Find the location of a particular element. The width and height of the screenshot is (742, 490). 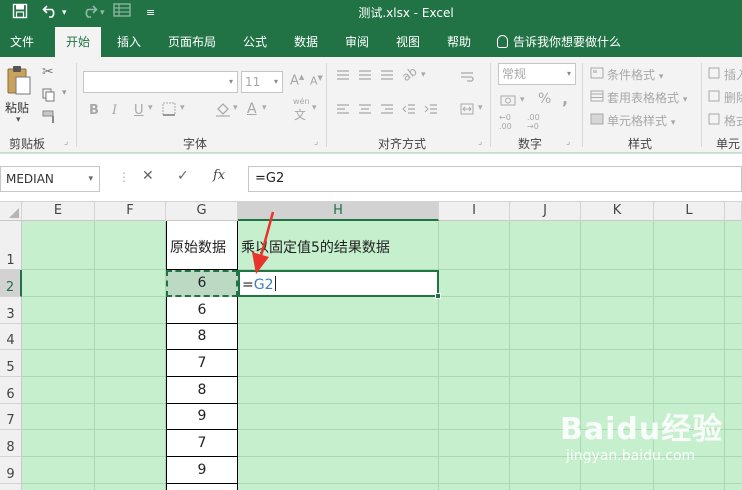

cell-g3: 6 is located at coordinates (202, 310).